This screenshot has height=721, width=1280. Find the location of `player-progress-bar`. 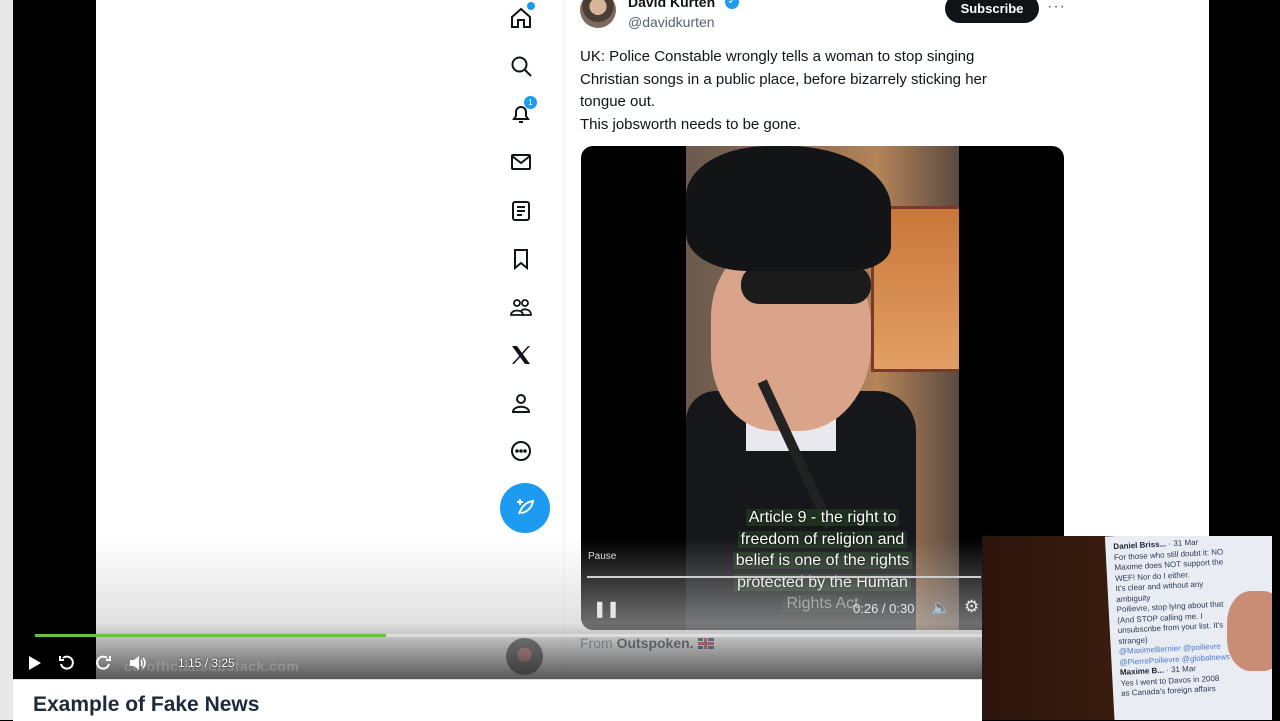

player-progress-bar is located at coordinates (515, 635).